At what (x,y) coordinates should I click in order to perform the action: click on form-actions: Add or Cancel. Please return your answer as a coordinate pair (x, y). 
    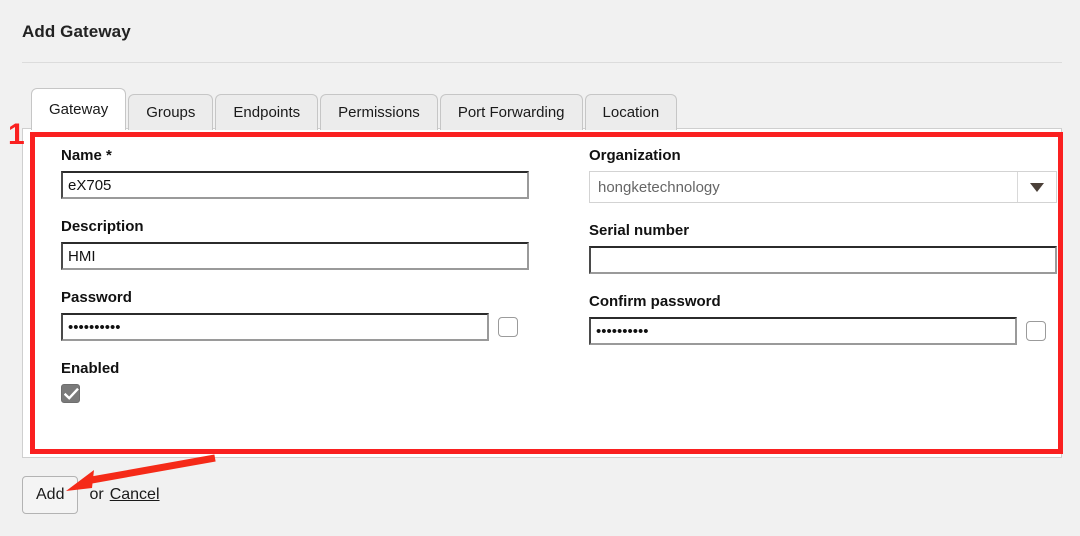
    Looking at the image, I should click on (91, 495).